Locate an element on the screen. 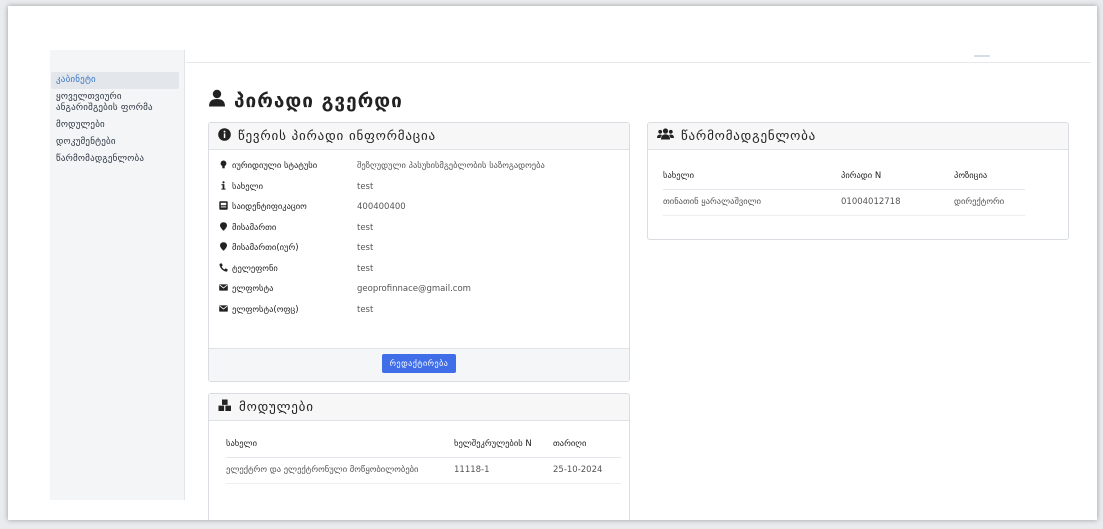 The width and height of the screenshot is (1103, 529). modules-card-title: მოდულები is located at coordinates (276, 407).